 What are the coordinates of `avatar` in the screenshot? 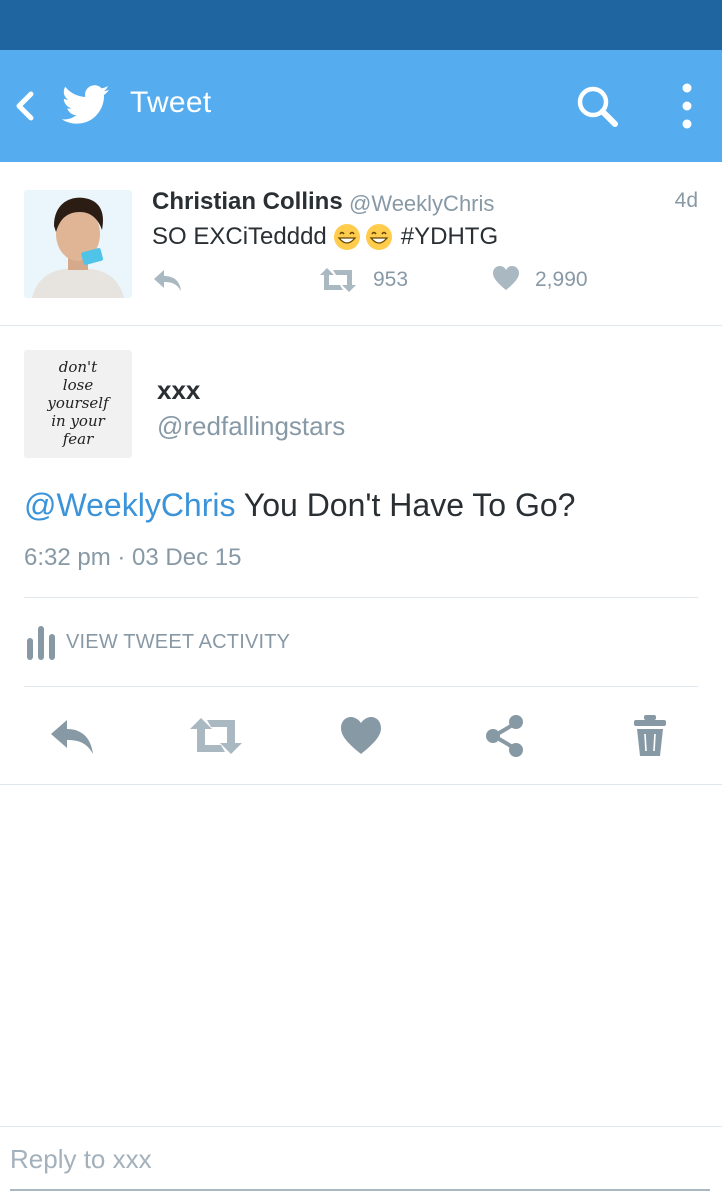 It's located at (78, 244).